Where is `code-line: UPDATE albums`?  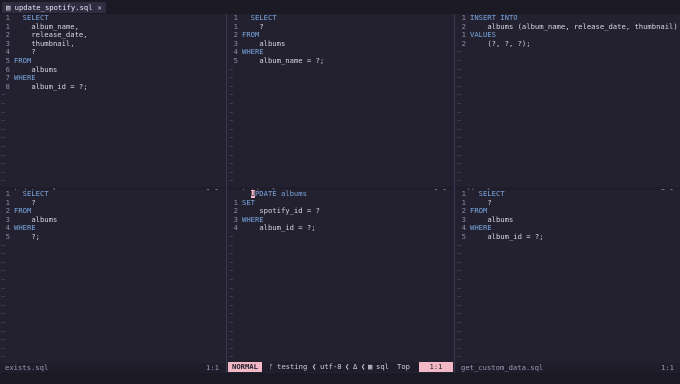
code-line: UPDATE albums is located at coordinates (340, 194).